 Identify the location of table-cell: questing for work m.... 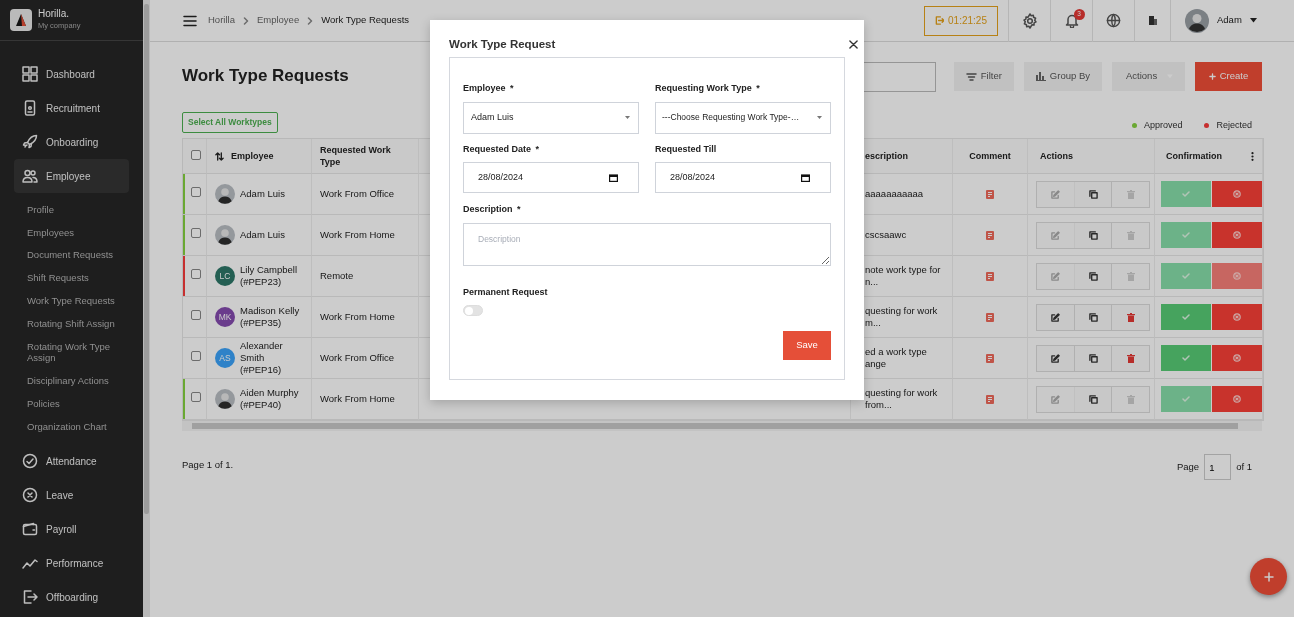
(901, 316).